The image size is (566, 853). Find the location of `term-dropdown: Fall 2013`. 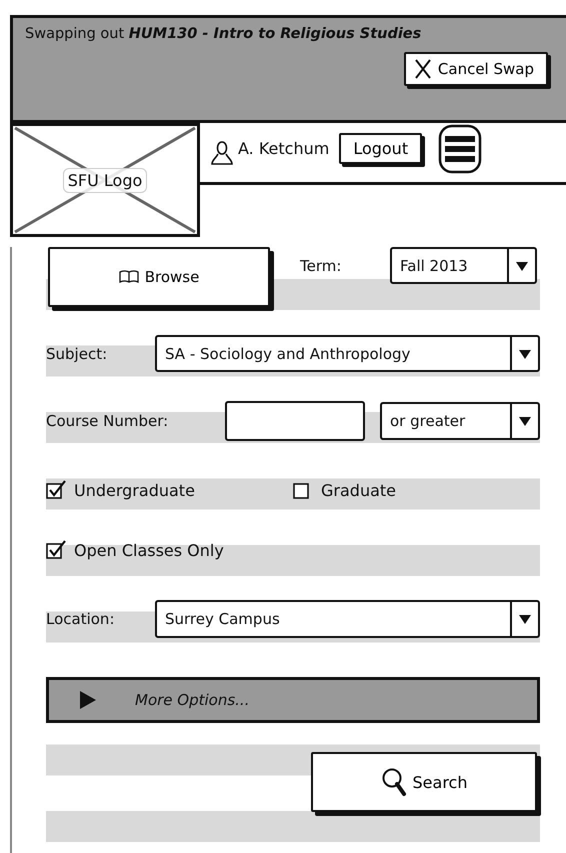

term-dropdown: Fall 2013 is located at coordinates (463, 265).